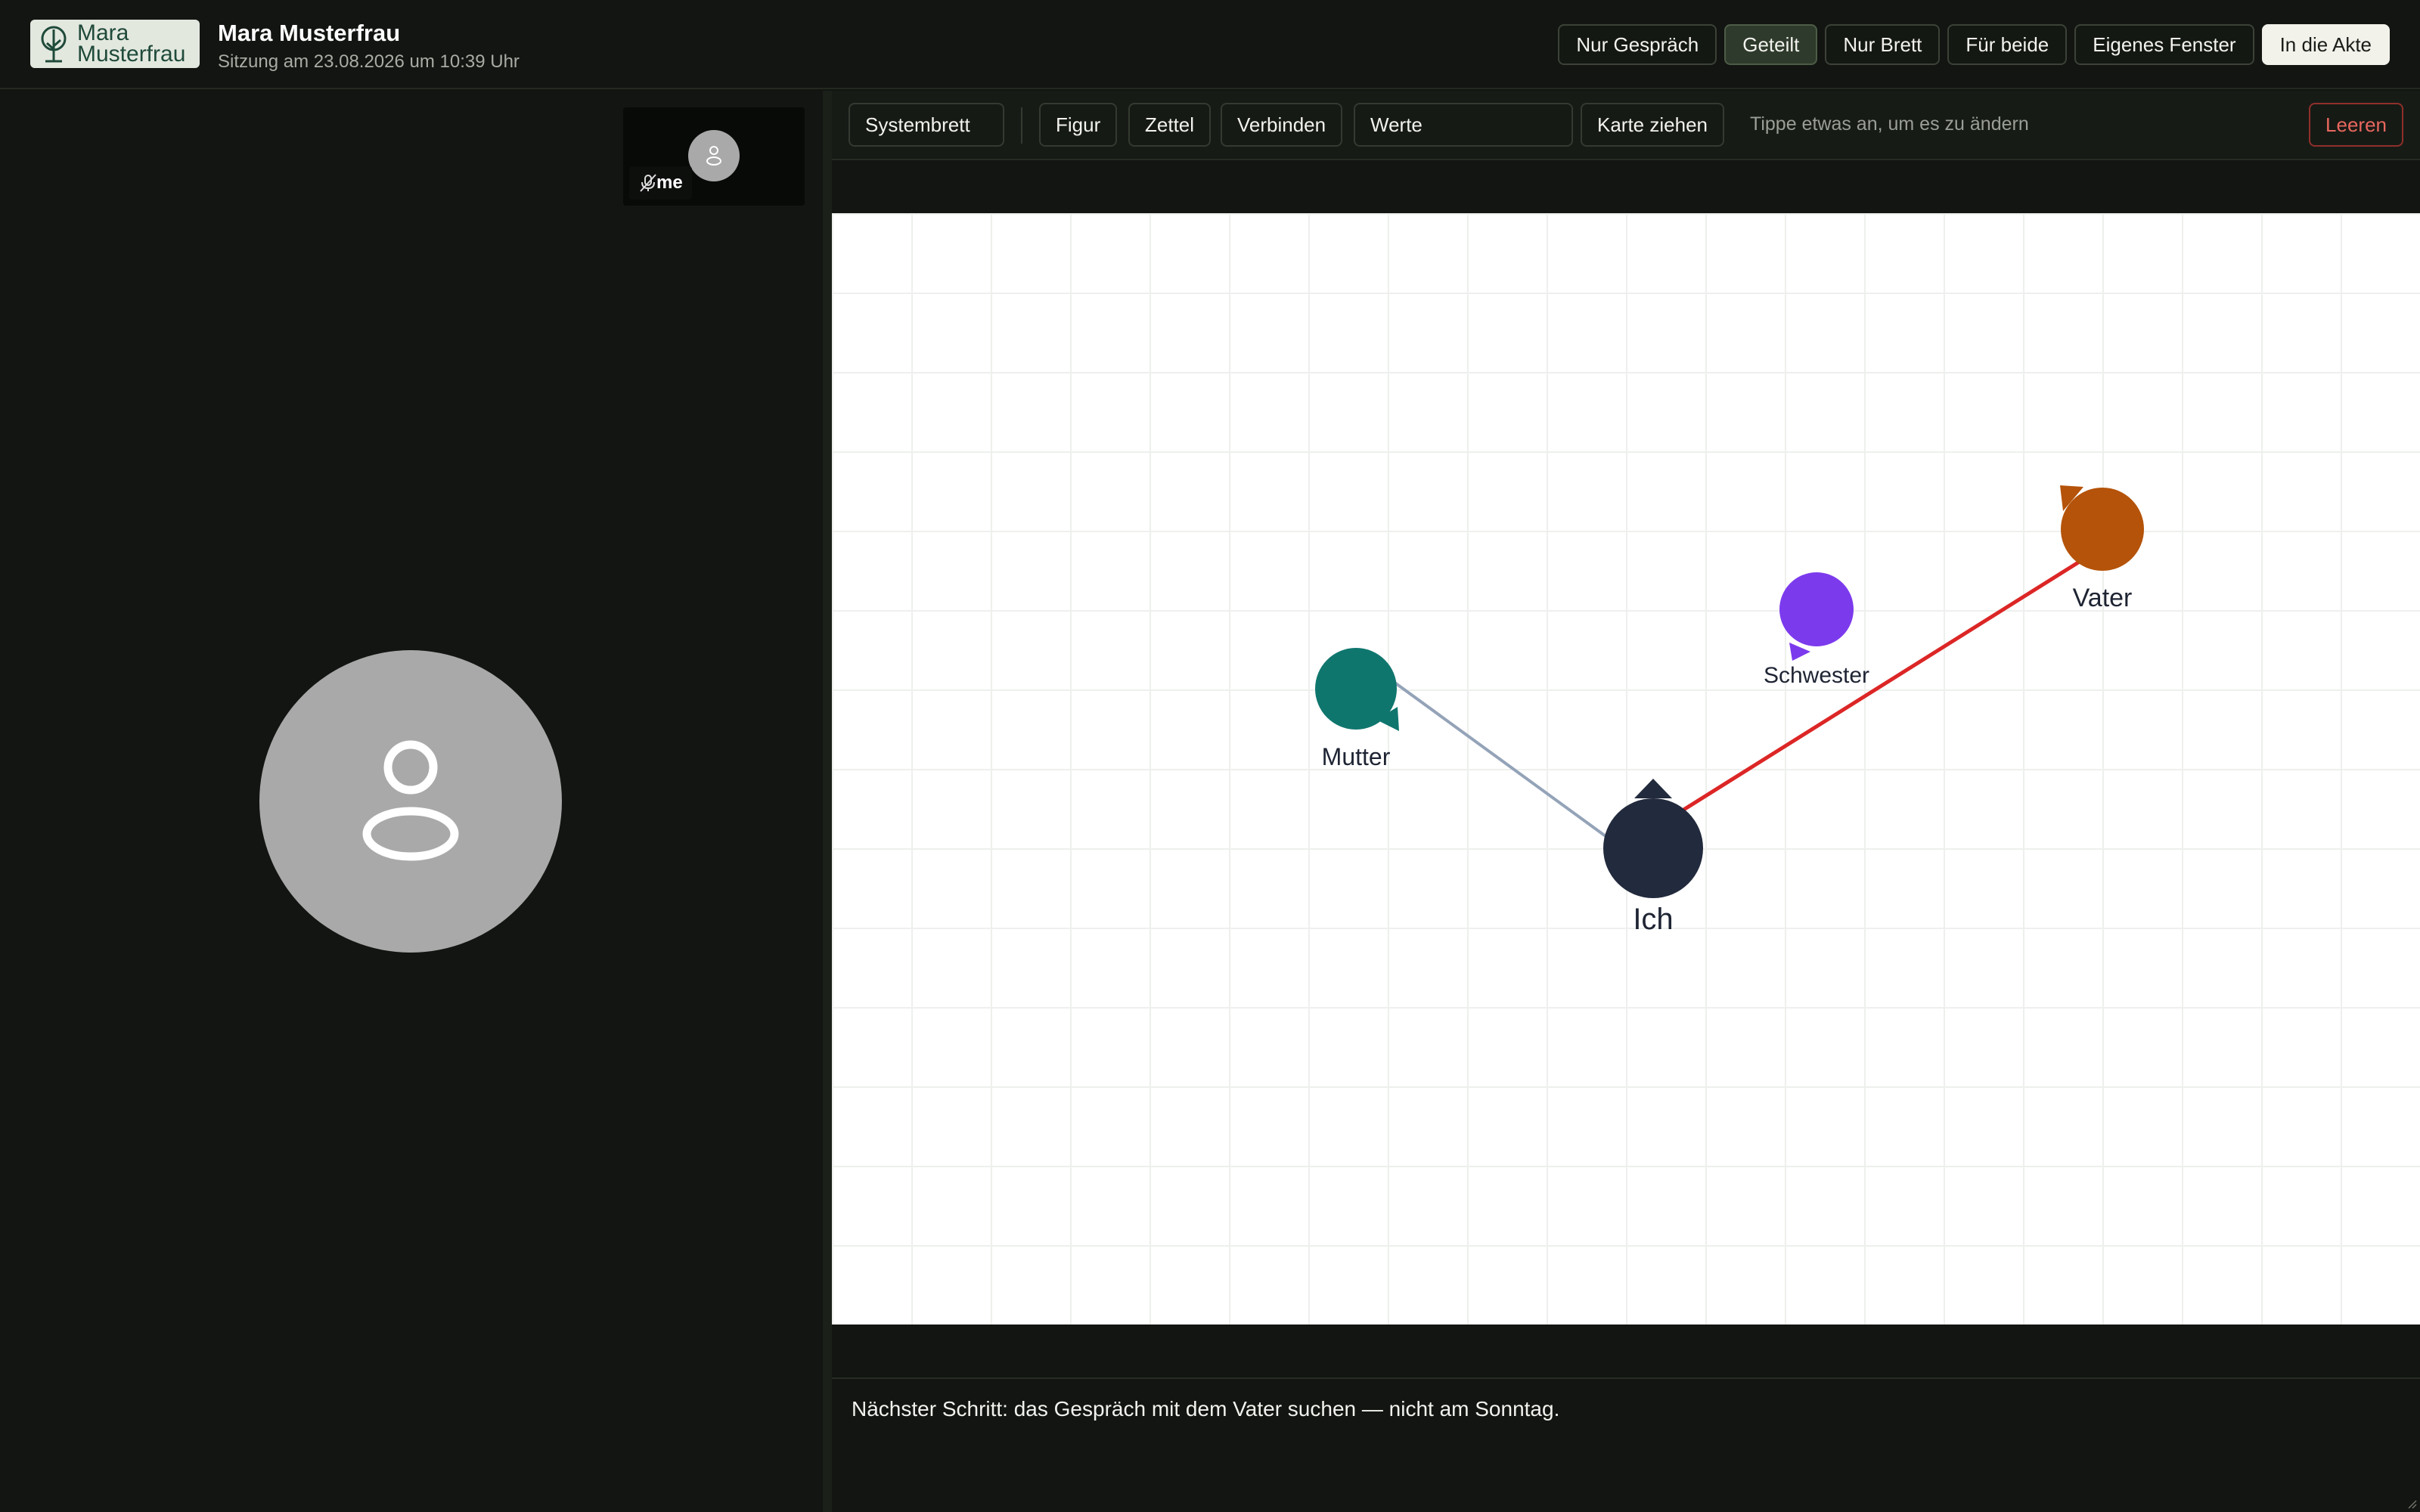 This screenshot has width=2420, height=1512. Describe the element at coordinates (1816, 676) in the screenshot. I see `figure-schwester-label: Schwester` at that location.